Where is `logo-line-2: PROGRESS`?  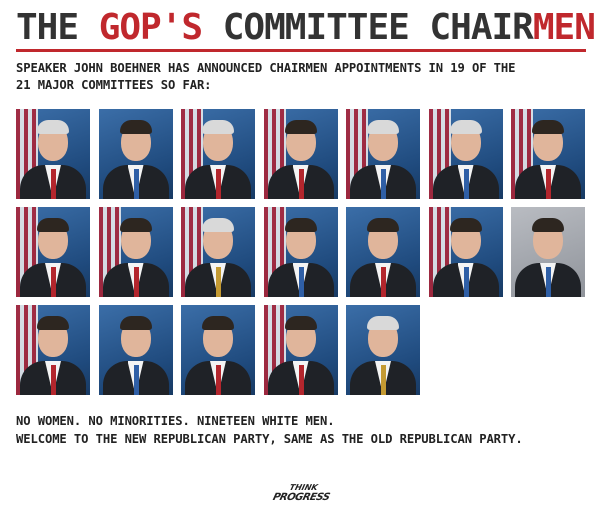 logo-line-2: PROGRESS is located at coordinates (301, 497).